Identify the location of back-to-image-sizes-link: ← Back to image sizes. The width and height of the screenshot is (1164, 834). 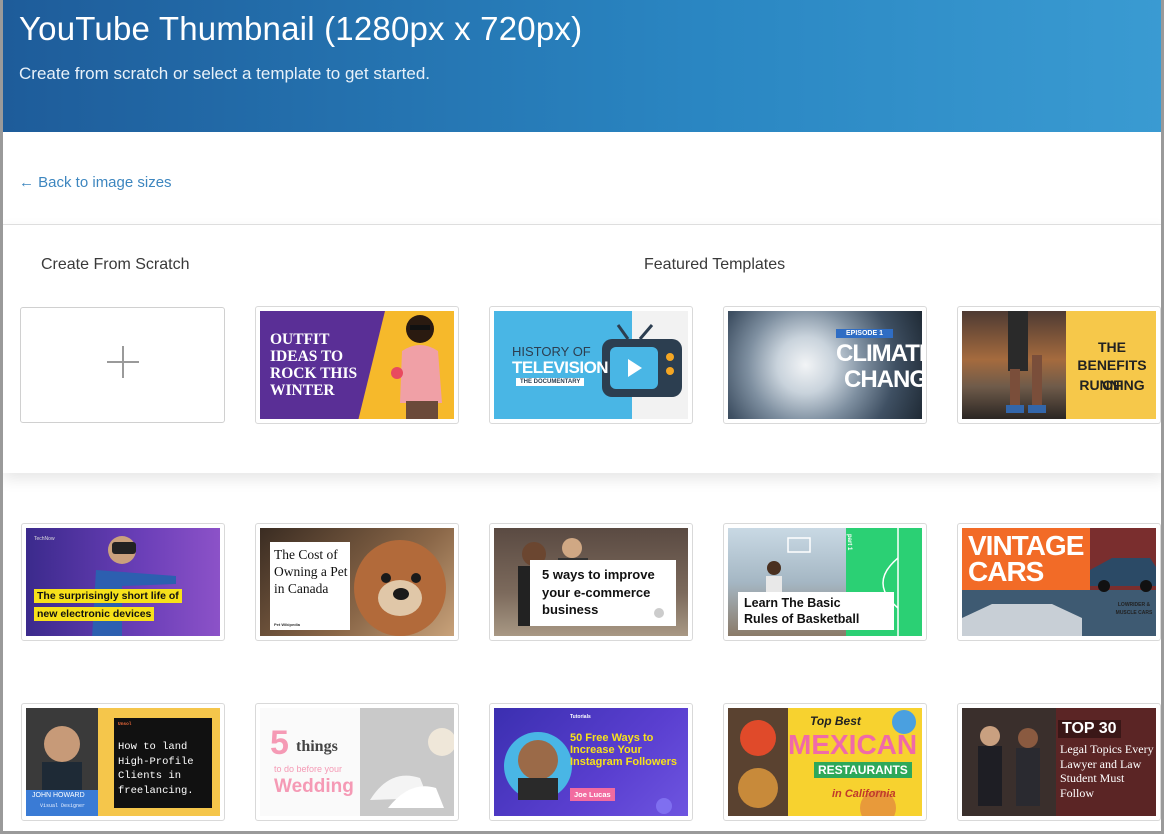
(95, 182).